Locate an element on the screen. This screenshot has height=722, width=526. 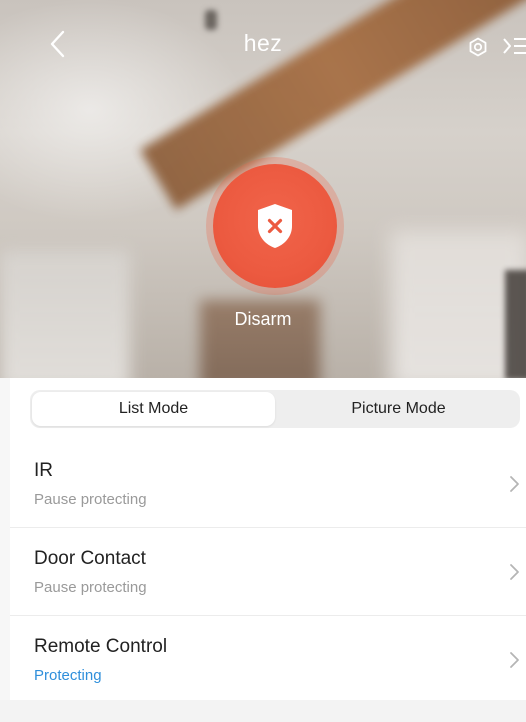
device-row-door-contact: Door Contact Pause protecting is located at coordinates (268, 572).